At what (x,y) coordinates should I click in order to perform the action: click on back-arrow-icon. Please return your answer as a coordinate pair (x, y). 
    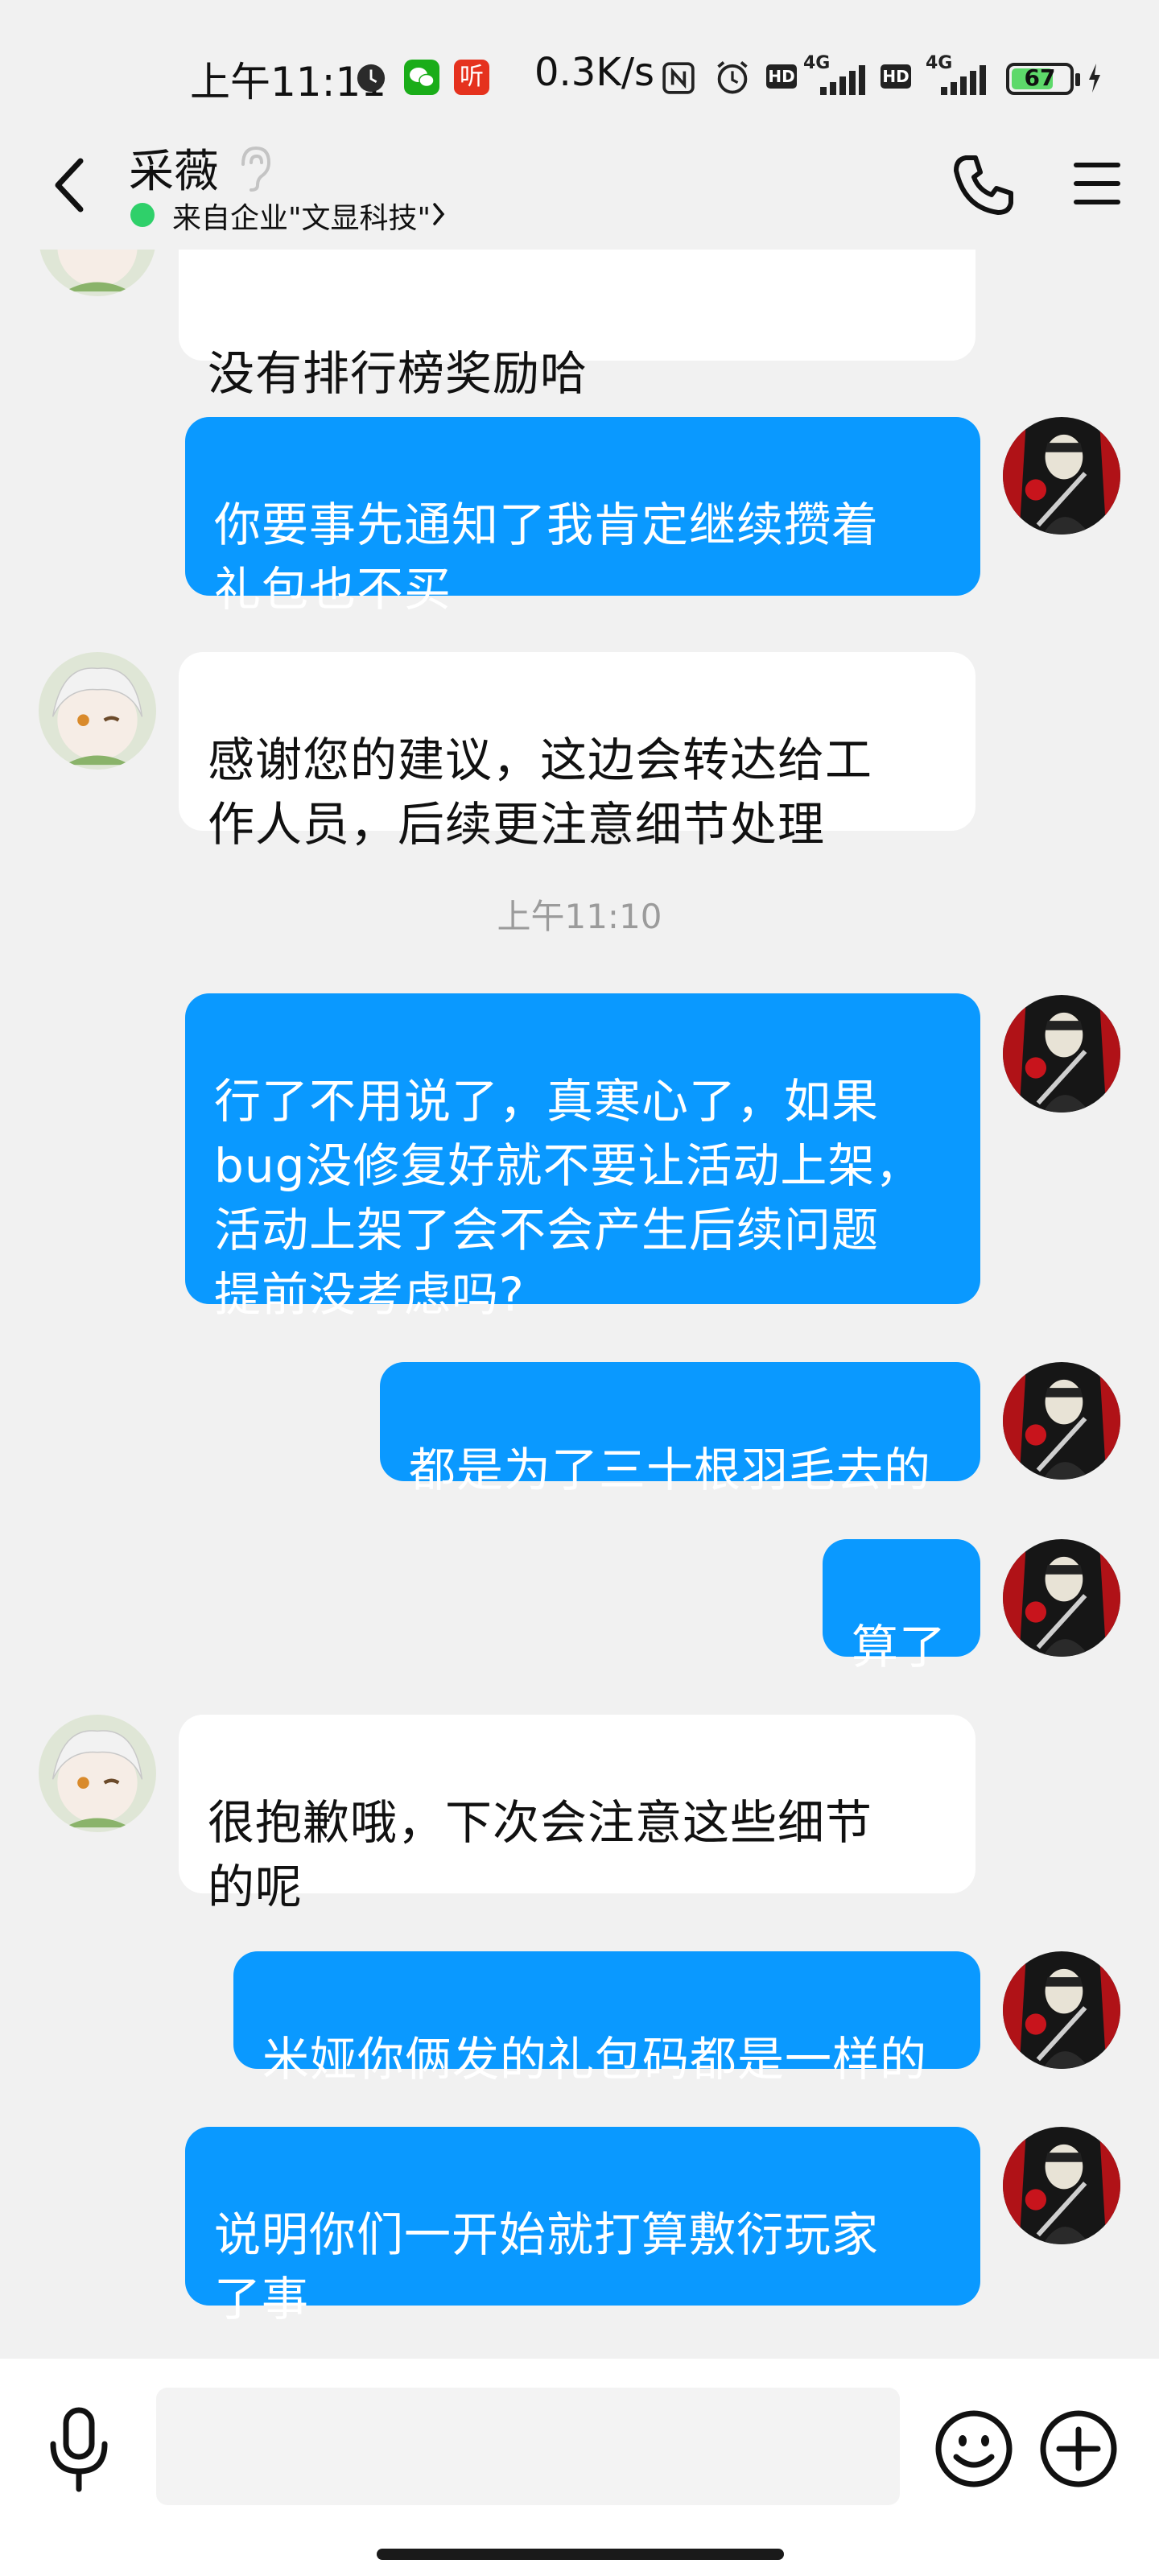
    Looking at the image, I should click on (69, 185).